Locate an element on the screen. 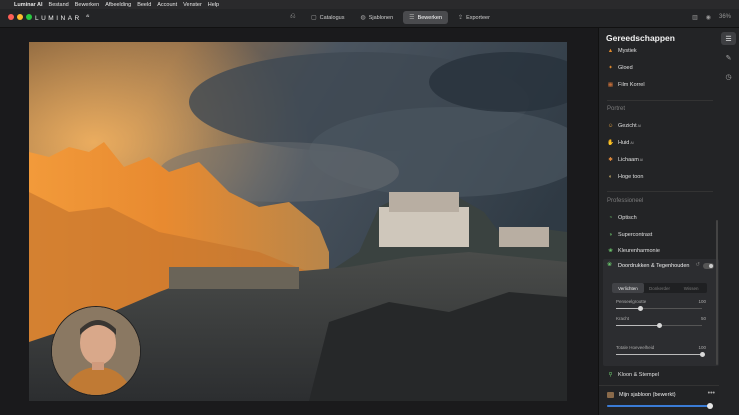 The image size is (739, 415). tool-gezicht: ☺ Gezicht AI is located at coordinates (624, 126).